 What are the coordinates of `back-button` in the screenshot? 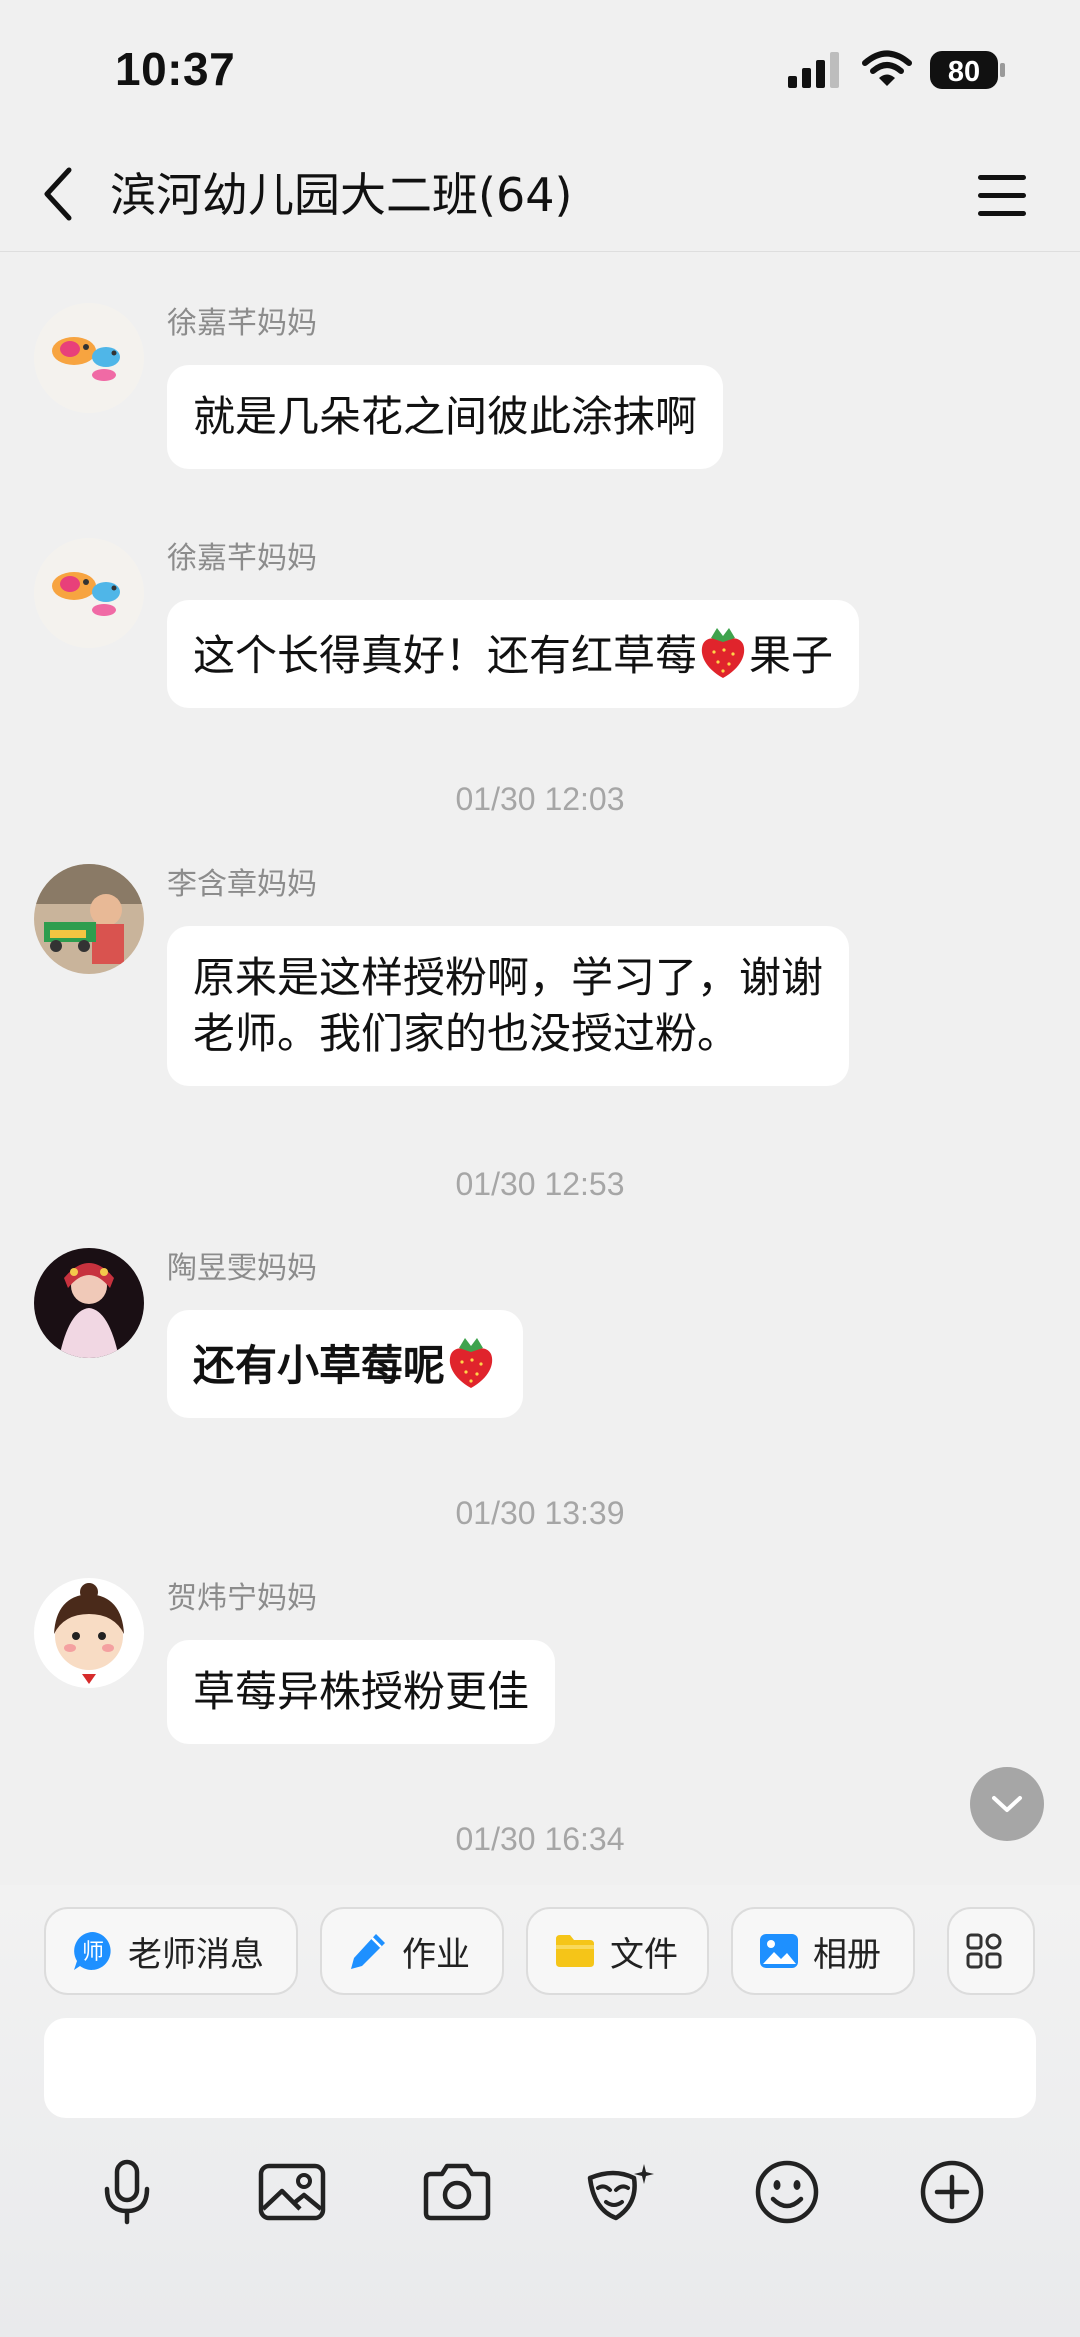 It's located at (58, 194).